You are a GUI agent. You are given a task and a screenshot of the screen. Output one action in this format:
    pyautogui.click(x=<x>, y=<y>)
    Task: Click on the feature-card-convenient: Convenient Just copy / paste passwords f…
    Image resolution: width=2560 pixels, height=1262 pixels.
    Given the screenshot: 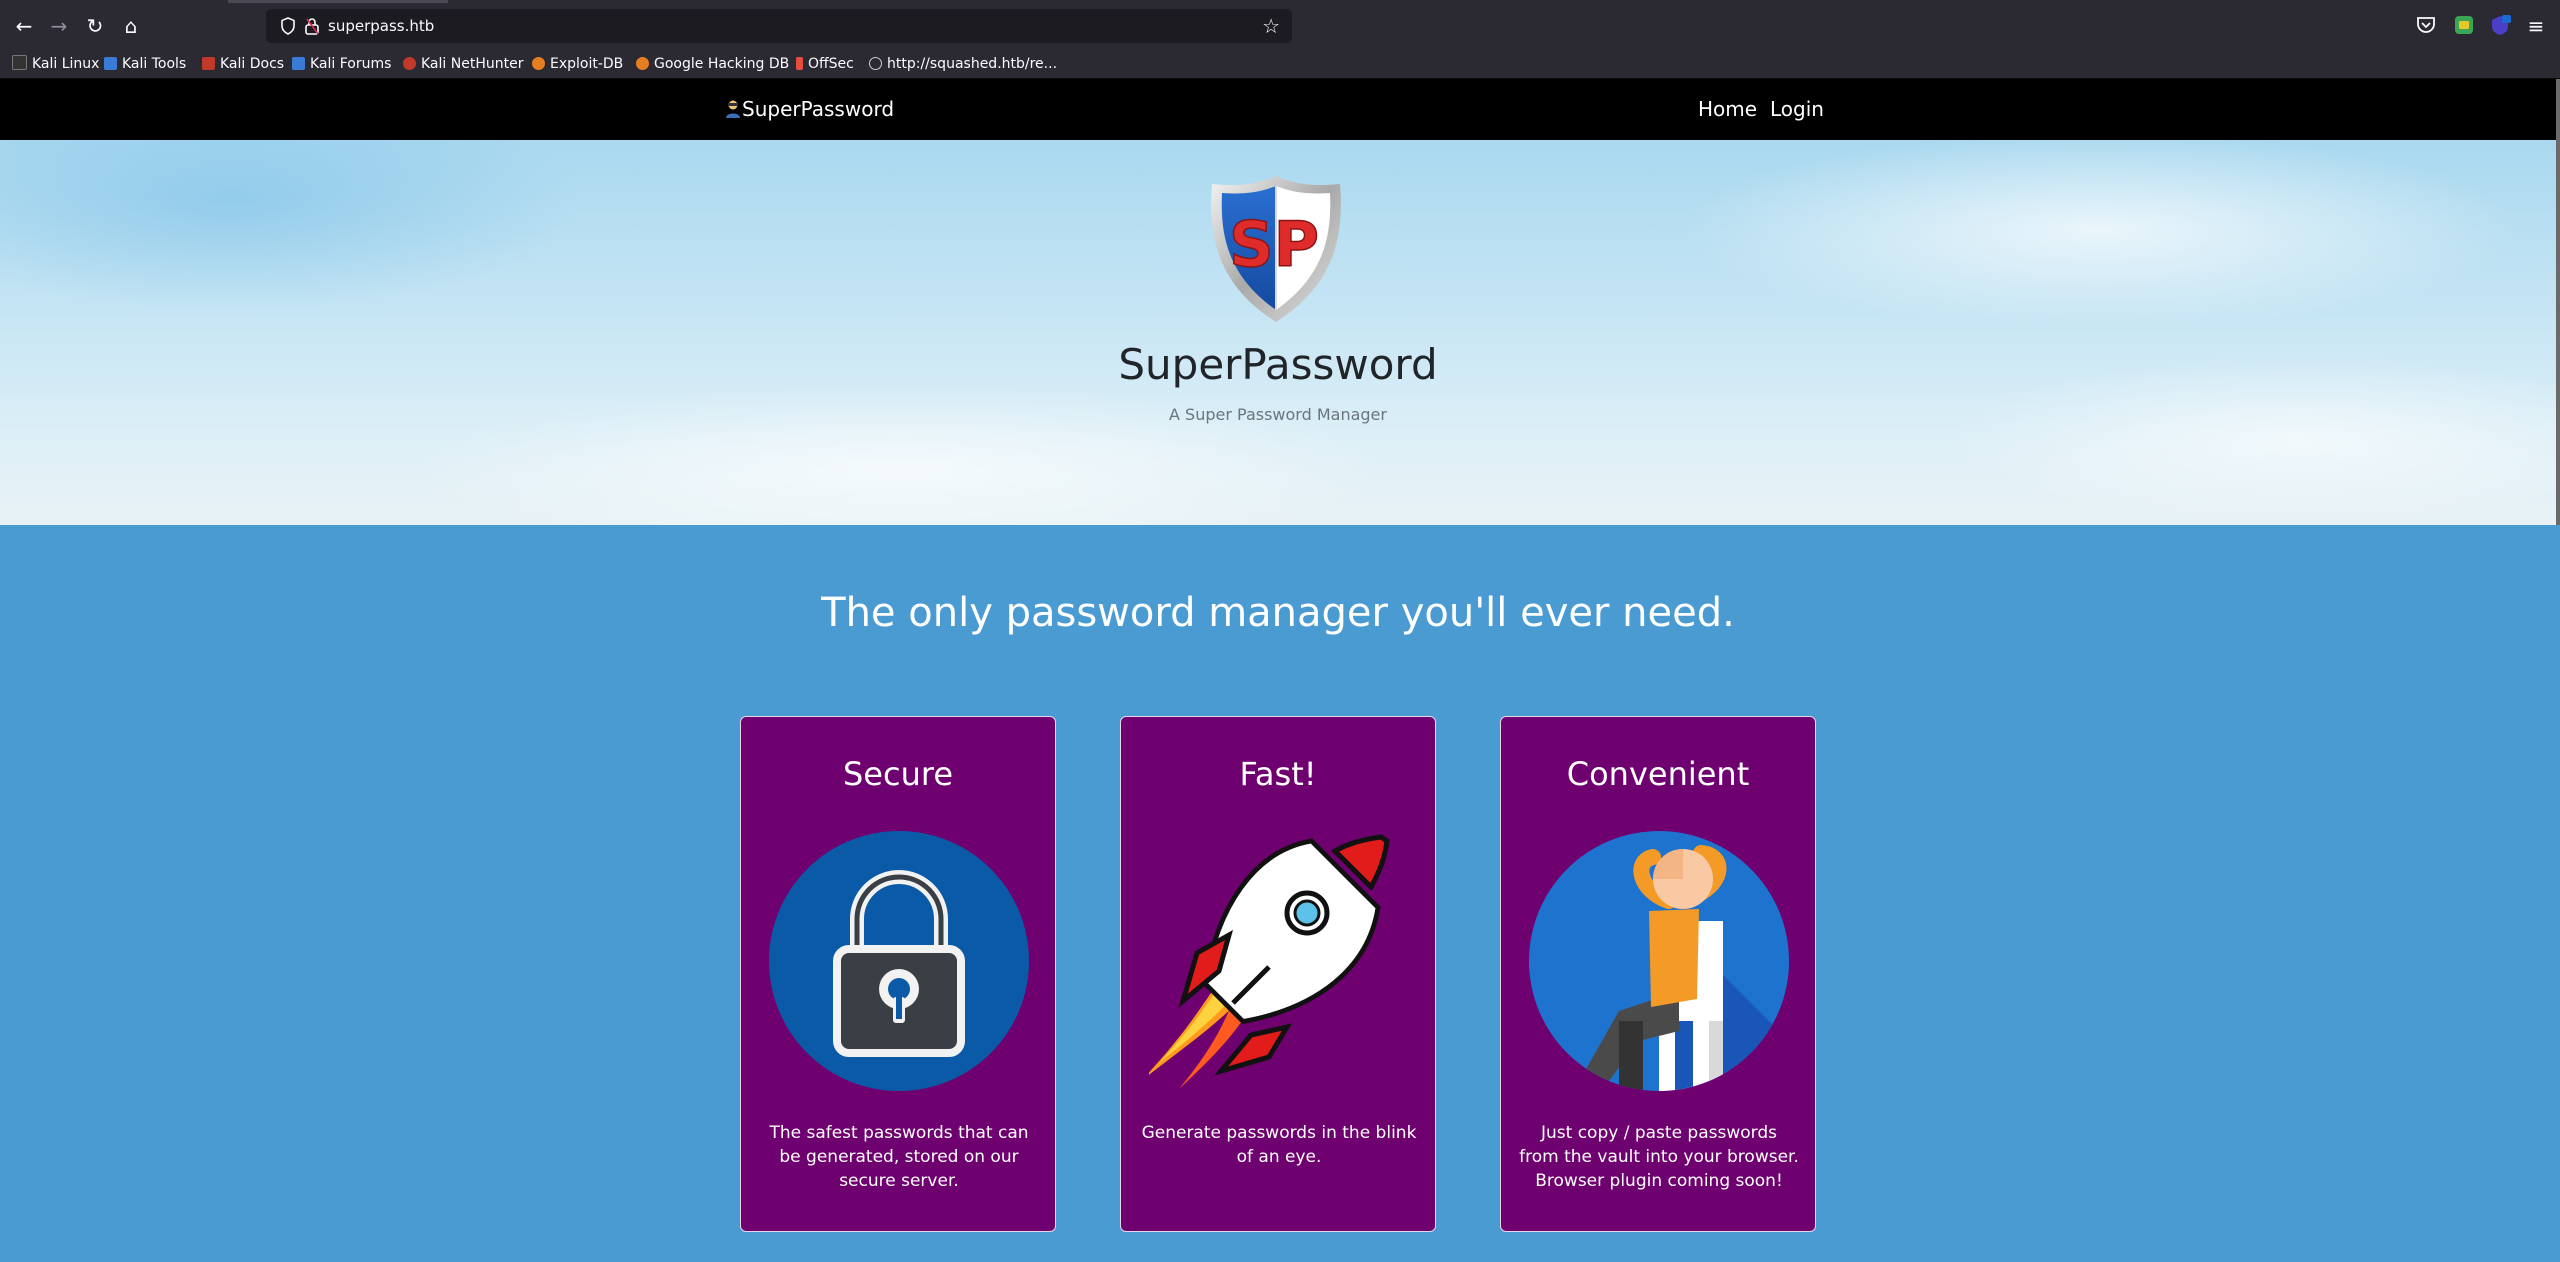 What is the action you would take?
    pyautogui.click(x=1658, y=974)
    